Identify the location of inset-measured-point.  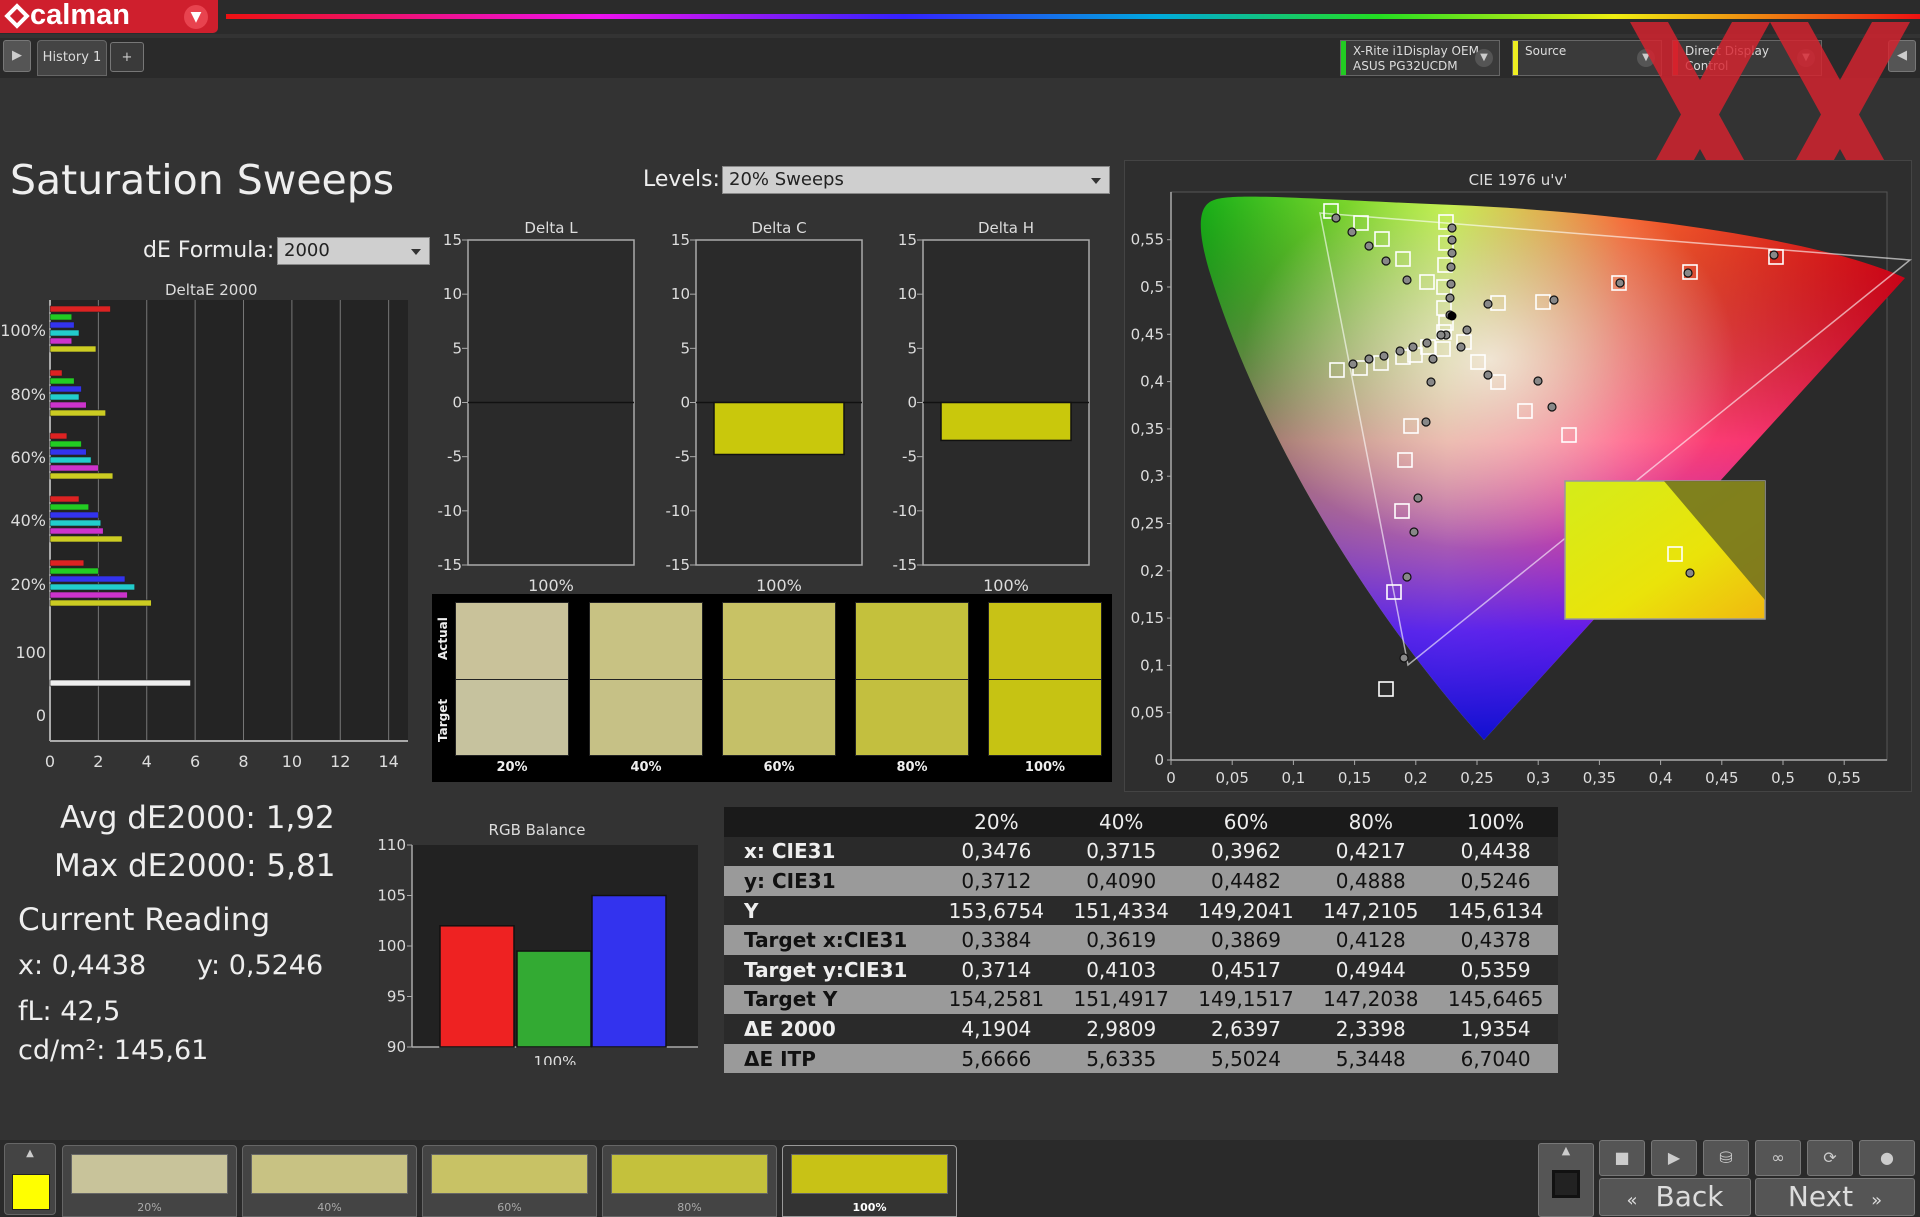
(1690, 573).